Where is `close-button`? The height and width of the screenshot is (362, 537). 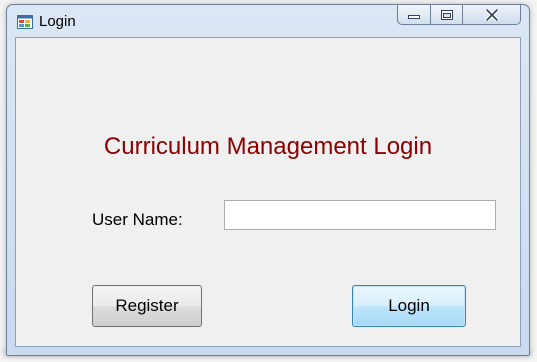 close-button is located at coordinates (492, 15).